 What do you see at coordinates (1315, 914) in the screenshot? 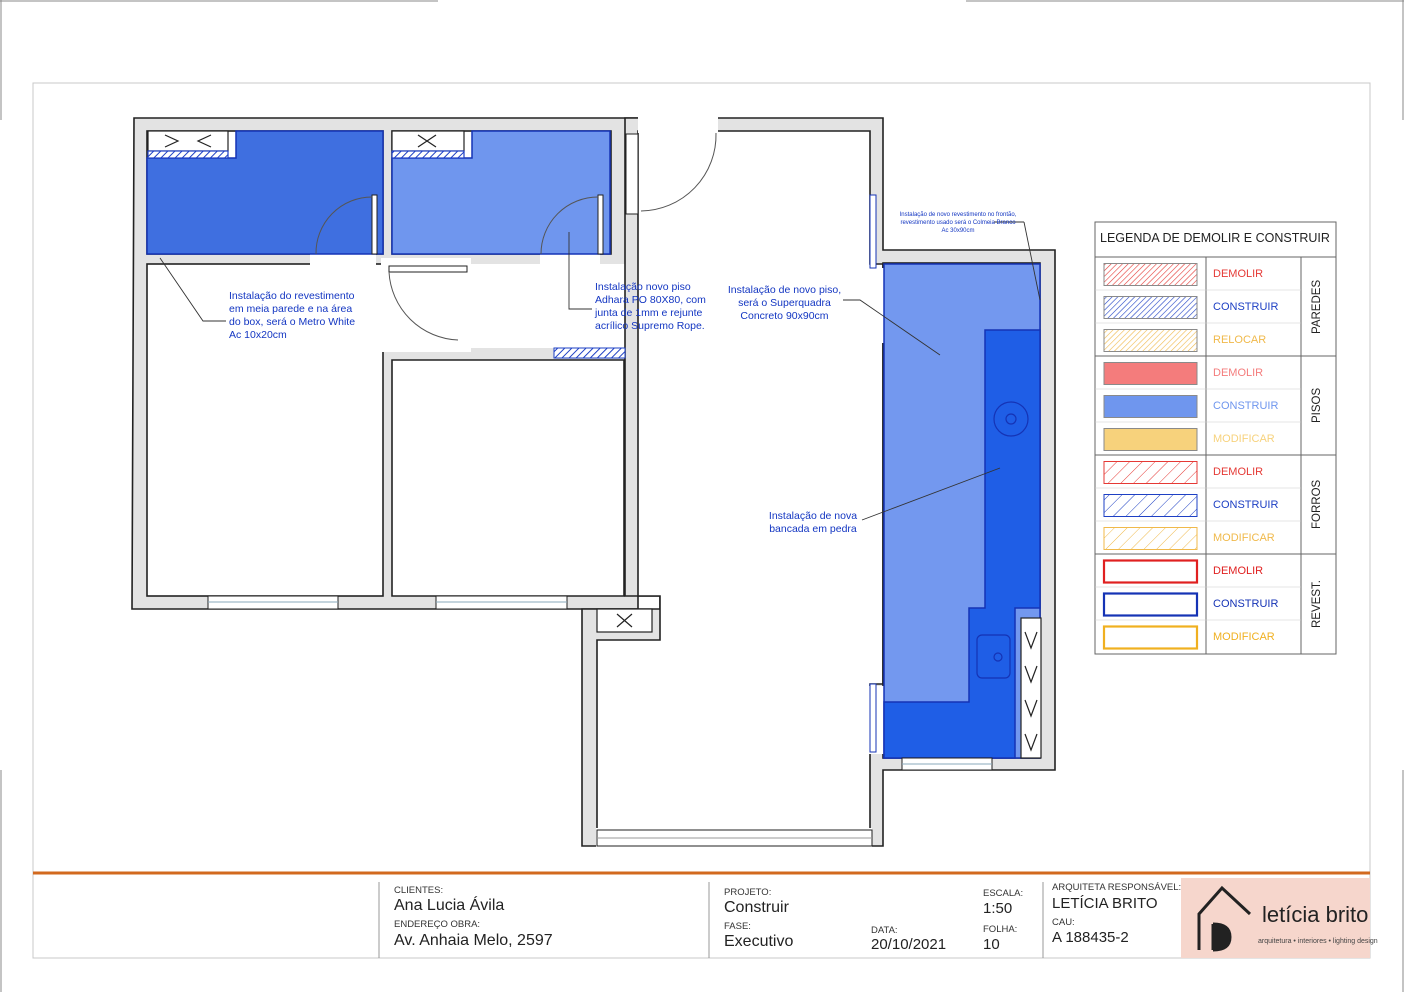
I see `logo-name: letícia brito` at bounding box center [1315, 914].